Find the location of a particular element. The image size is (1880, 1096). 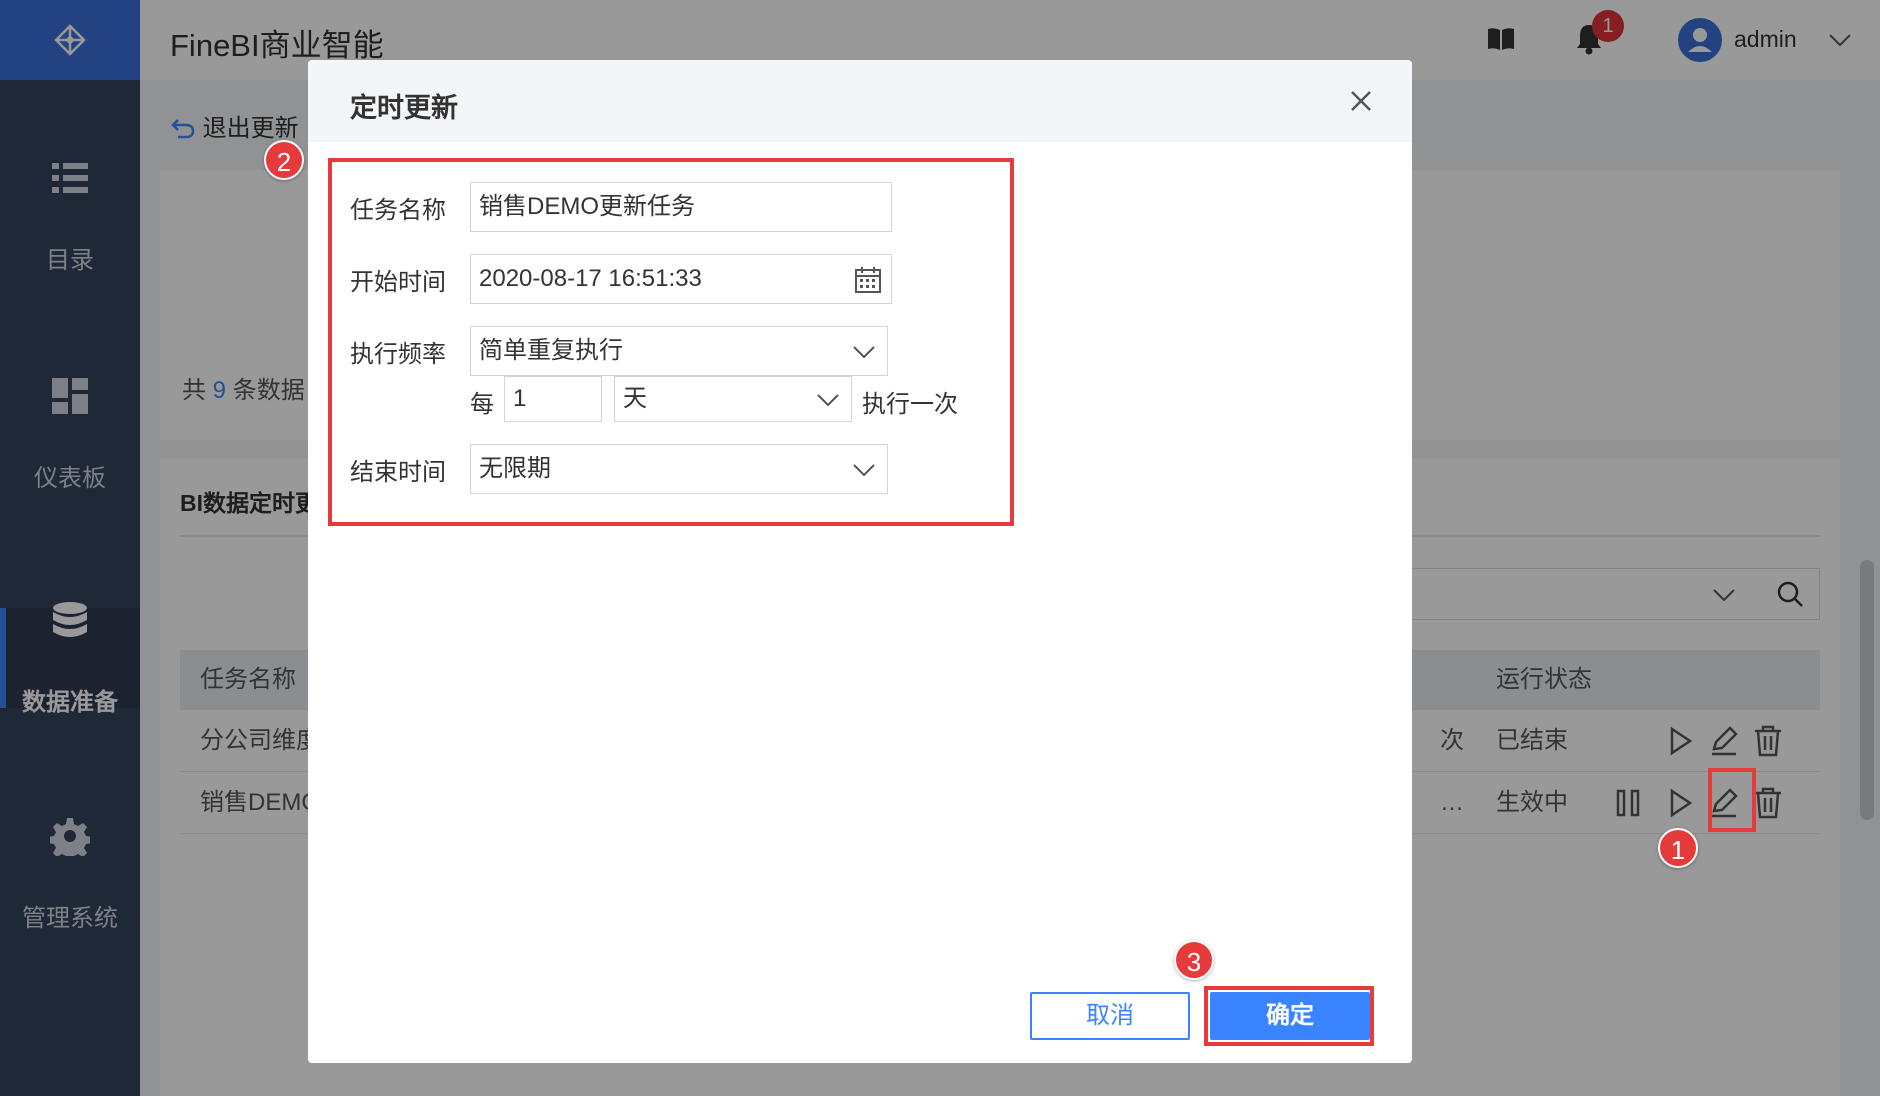

edit-highlight-box is located at coordinates (1732, 800).